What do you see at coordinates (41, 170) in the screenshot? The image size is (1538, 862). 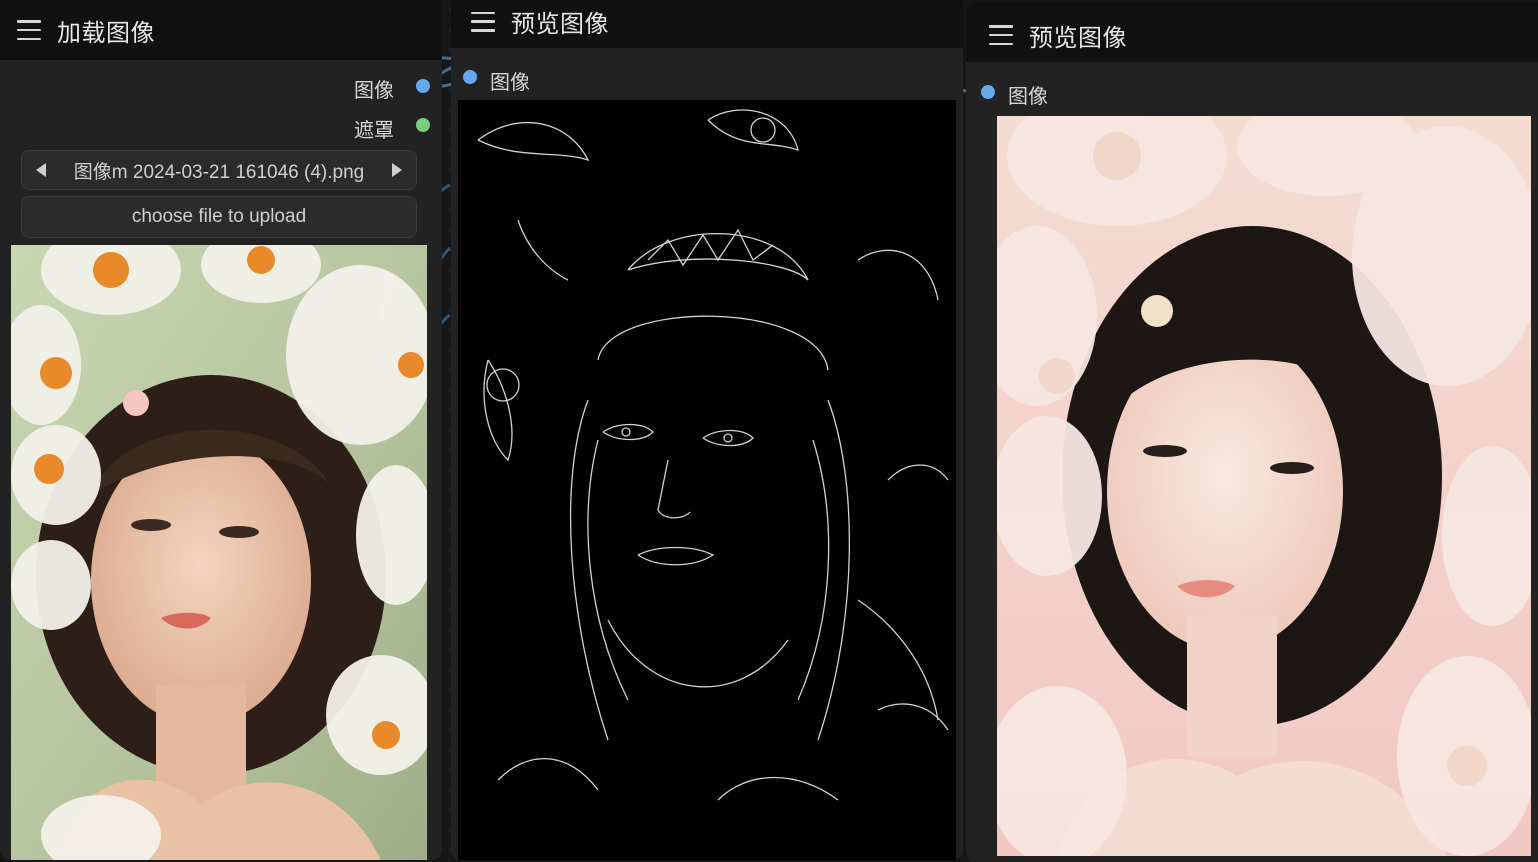 I see `previous-arrow-icon` at bounding box center [41, 170].